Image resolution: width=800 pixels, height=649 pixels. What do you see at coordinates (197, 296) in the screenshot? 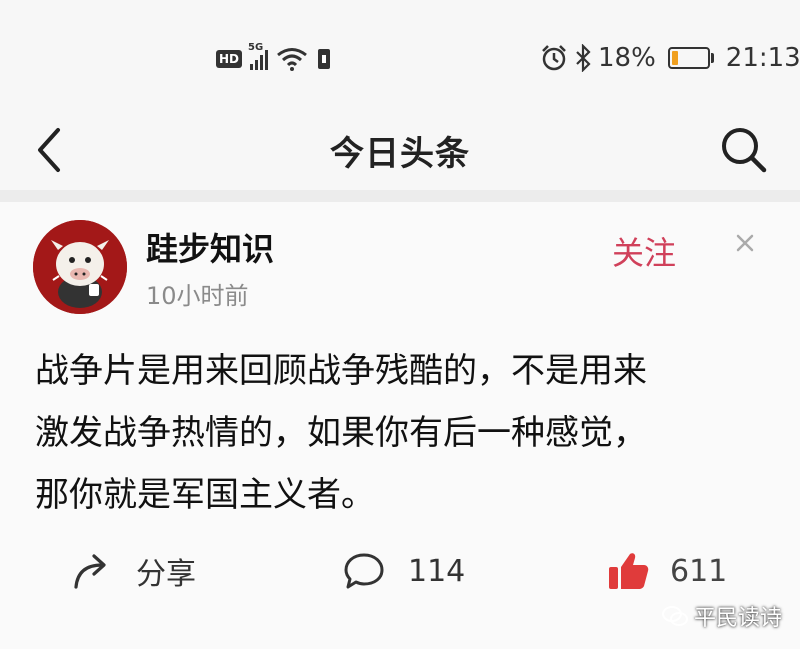
I see `post-time: 10小时前` at bounding box center [197, 296].